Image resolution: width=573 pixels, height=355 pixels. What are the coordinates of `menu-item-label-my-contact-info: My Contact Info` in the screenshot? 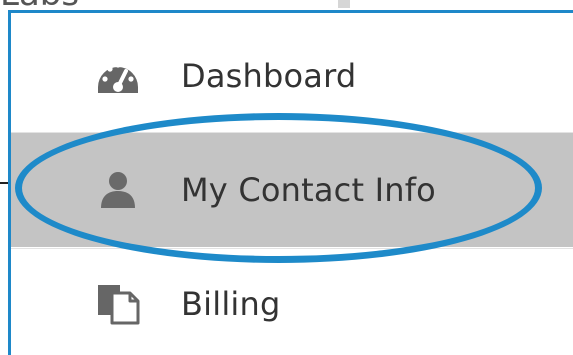 It's located at (308, 190).